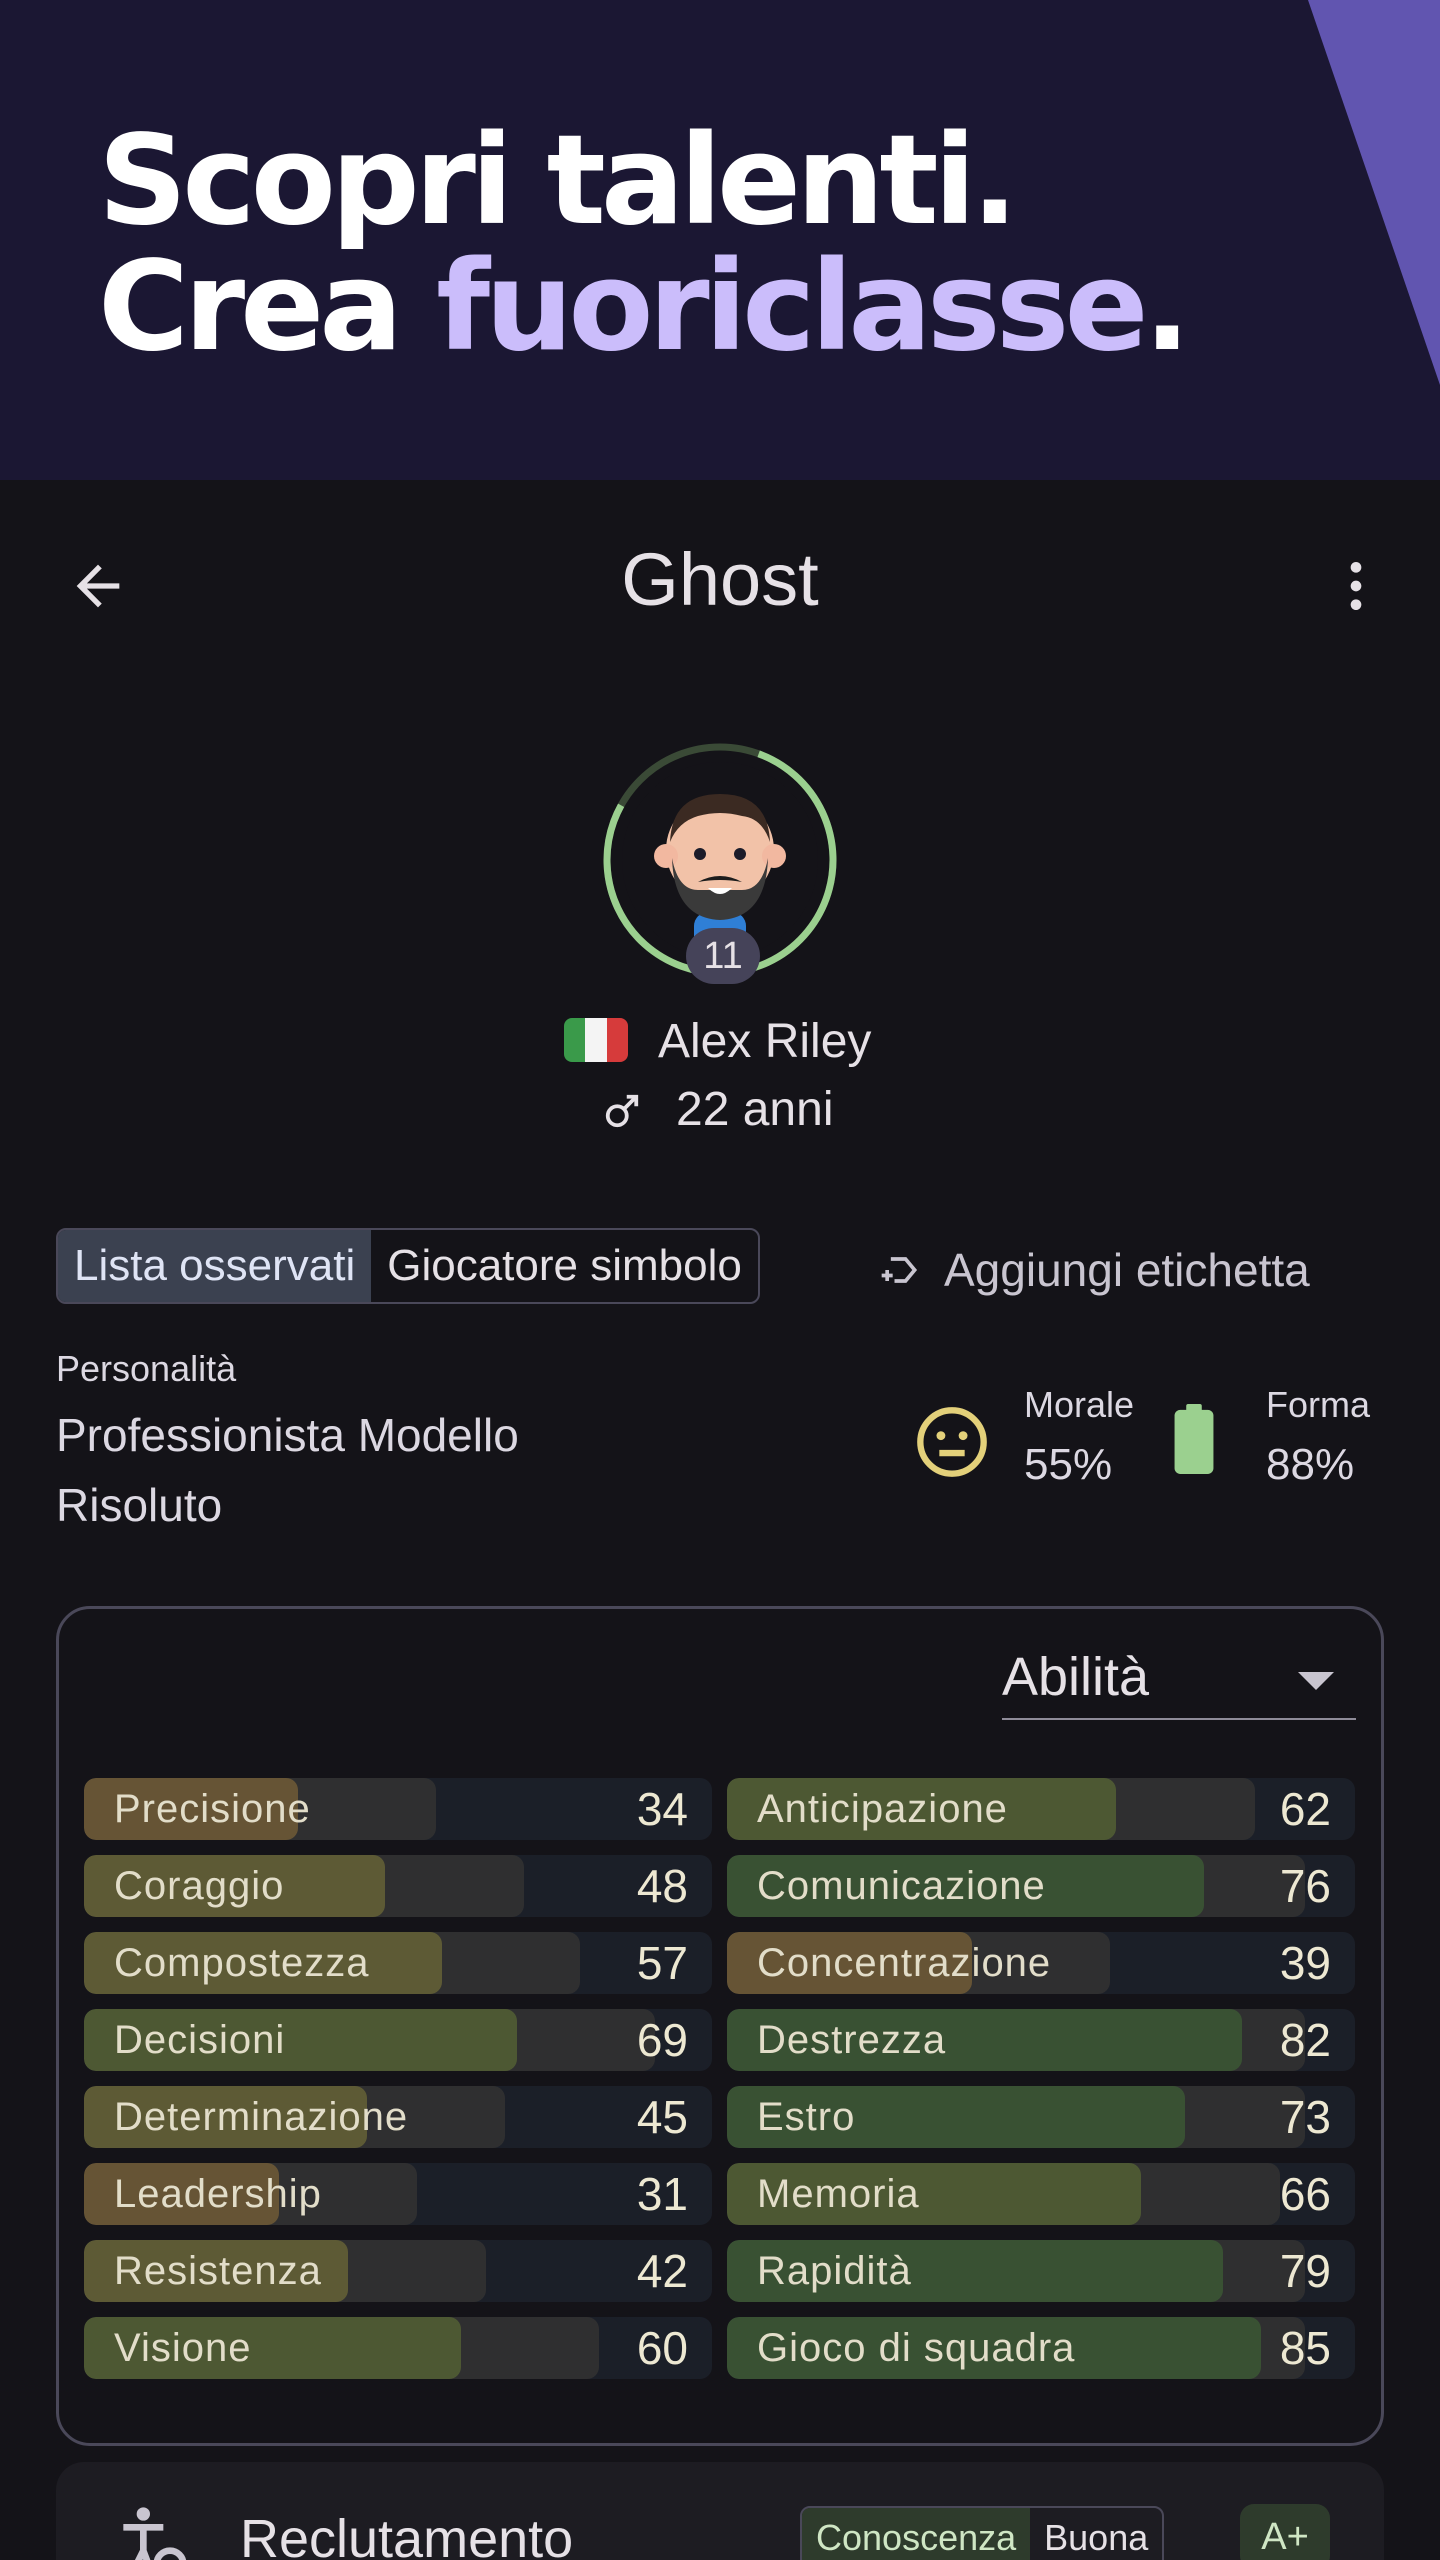  Describe the element at coordinates (662, 2271) in the screenshot. I see `attribute-value: 42` at that location.